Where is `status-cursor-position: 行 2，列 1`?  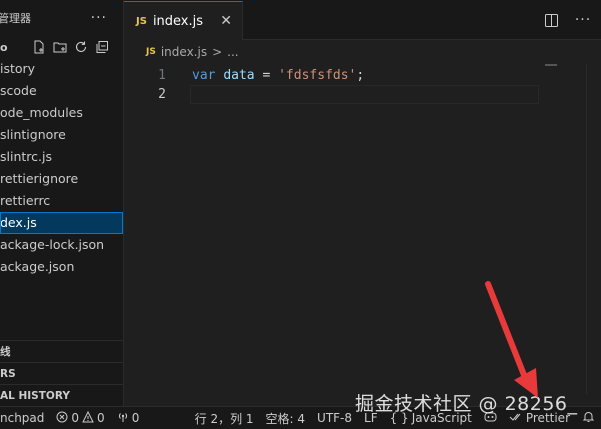
status-cursor-position: 行 2，列 1 is located at coordinates (224, 418).